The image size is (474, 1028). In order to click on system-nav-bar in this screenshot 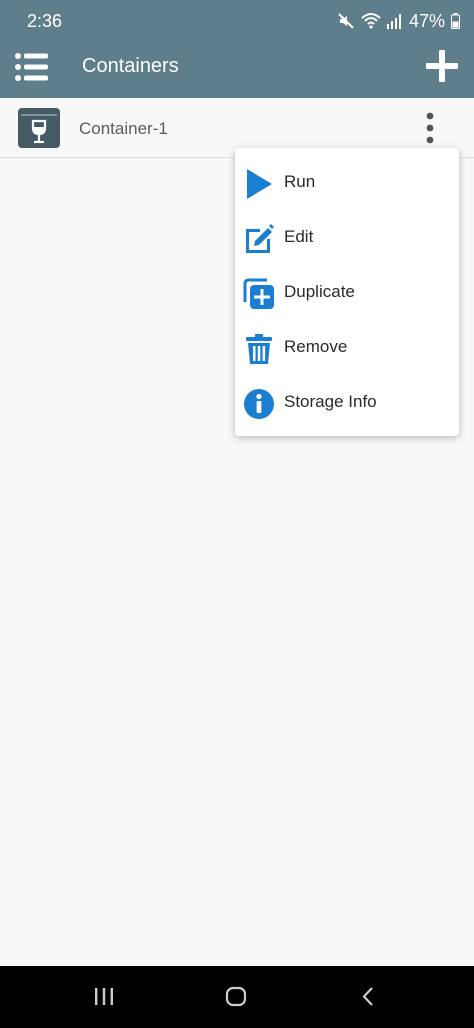, I will do `click(237, 997)`.